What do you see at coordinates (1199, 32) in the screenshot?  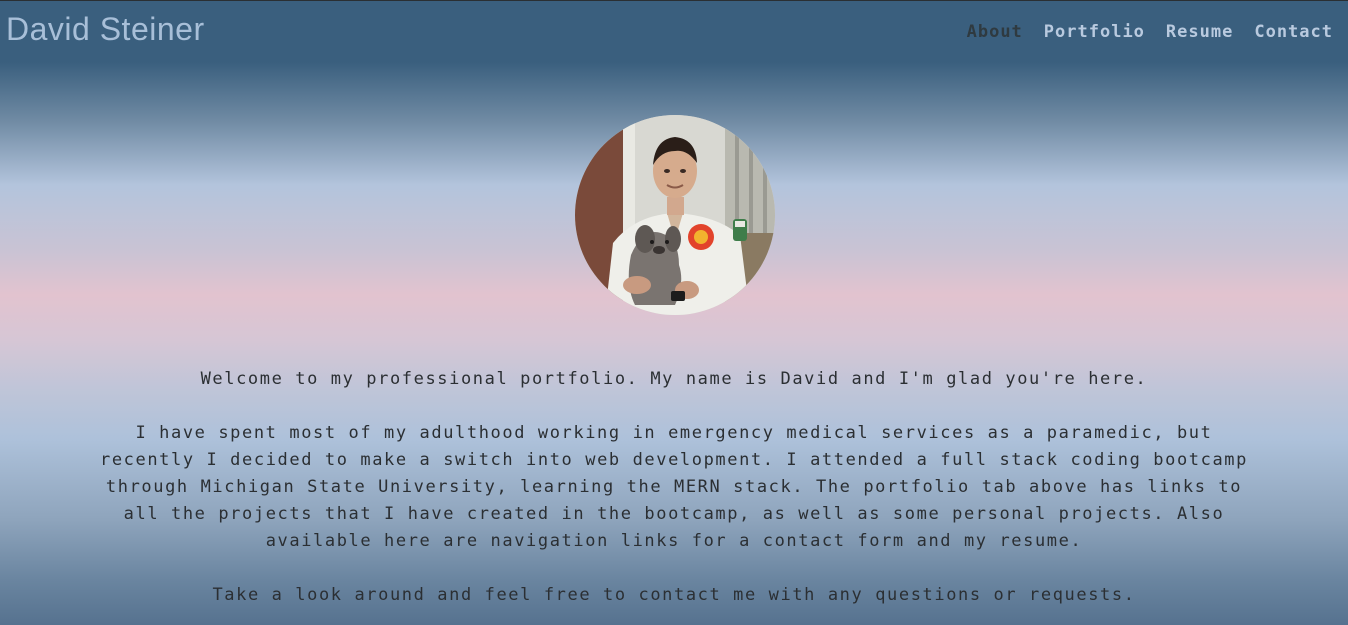 I see `nav-resume-link: Resume` at bounding box center [1199, 32].